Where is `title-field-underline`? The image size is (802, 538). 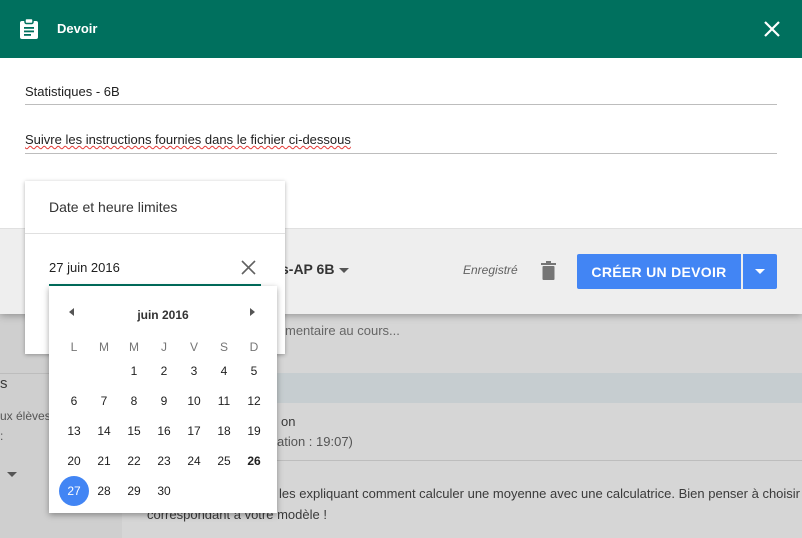
title-field-underline is located at coordinates (401, 104).